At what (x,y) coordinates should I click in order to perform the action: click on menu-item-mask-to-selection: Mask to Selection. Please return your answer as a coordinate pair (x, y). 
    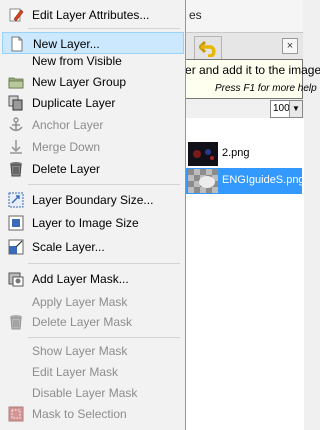
    Looking at the image, I should click on (93, 414).